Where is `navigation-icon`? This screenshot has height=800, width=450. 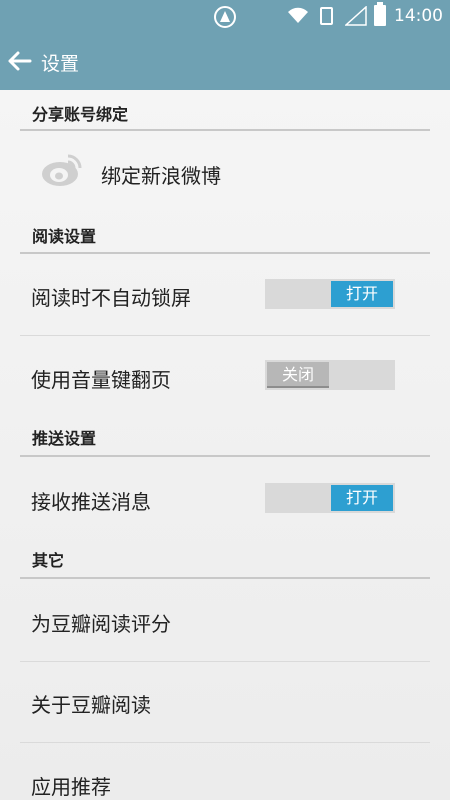
navigation-icon is located at coordinates (225, 17).